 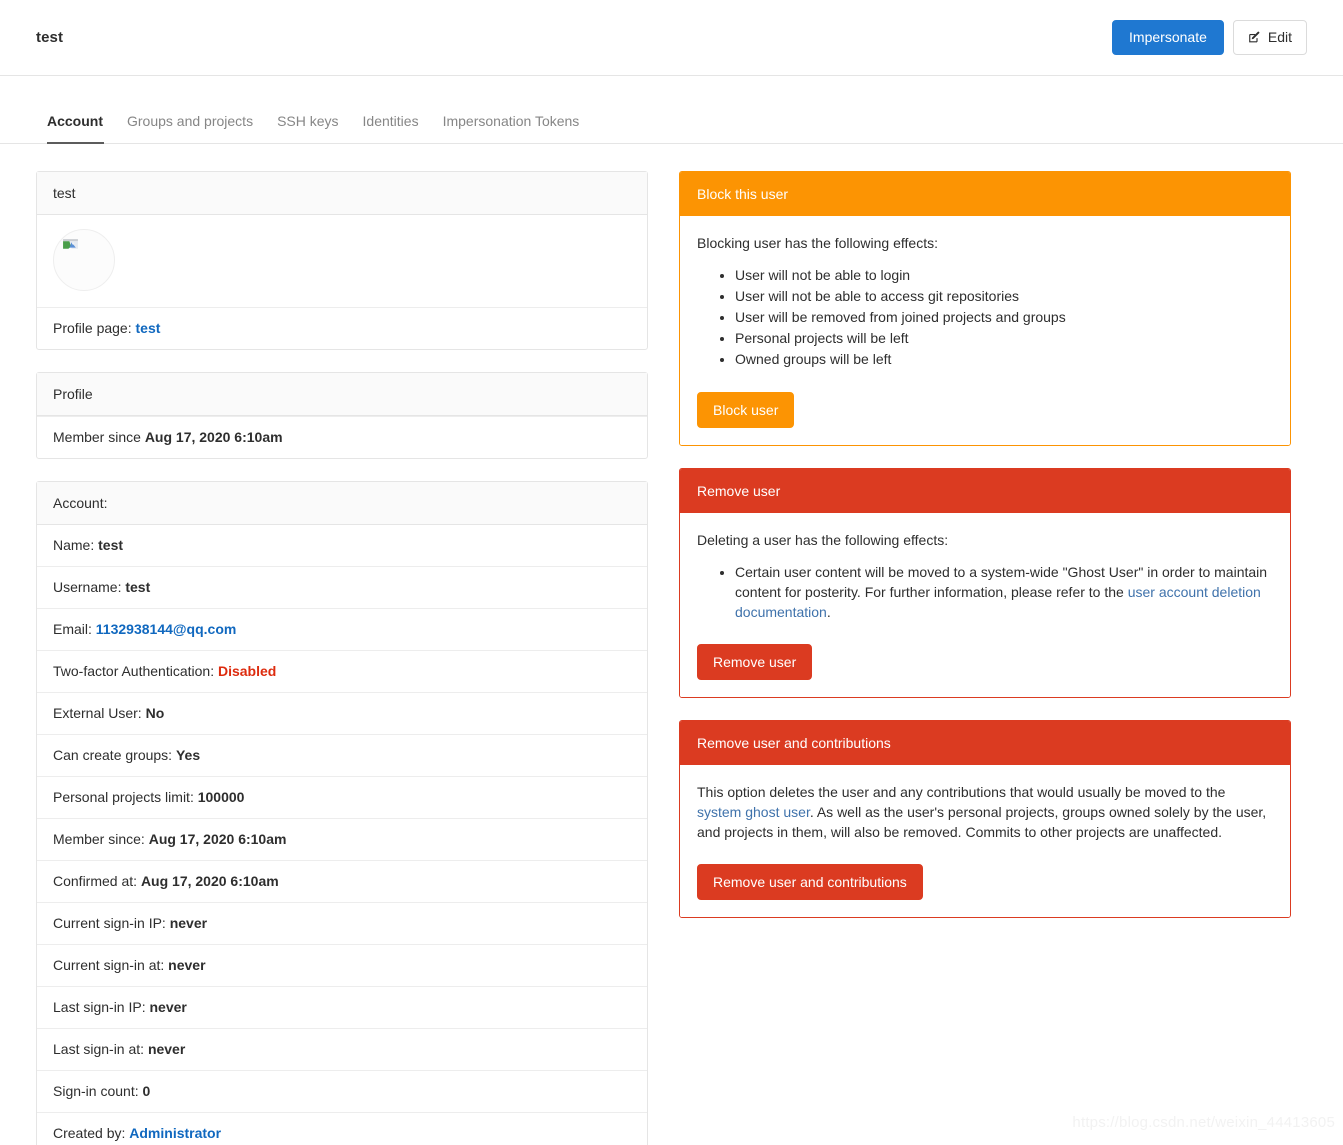 I want to click on account-row-label: External User:, so click(x=99, y=713).